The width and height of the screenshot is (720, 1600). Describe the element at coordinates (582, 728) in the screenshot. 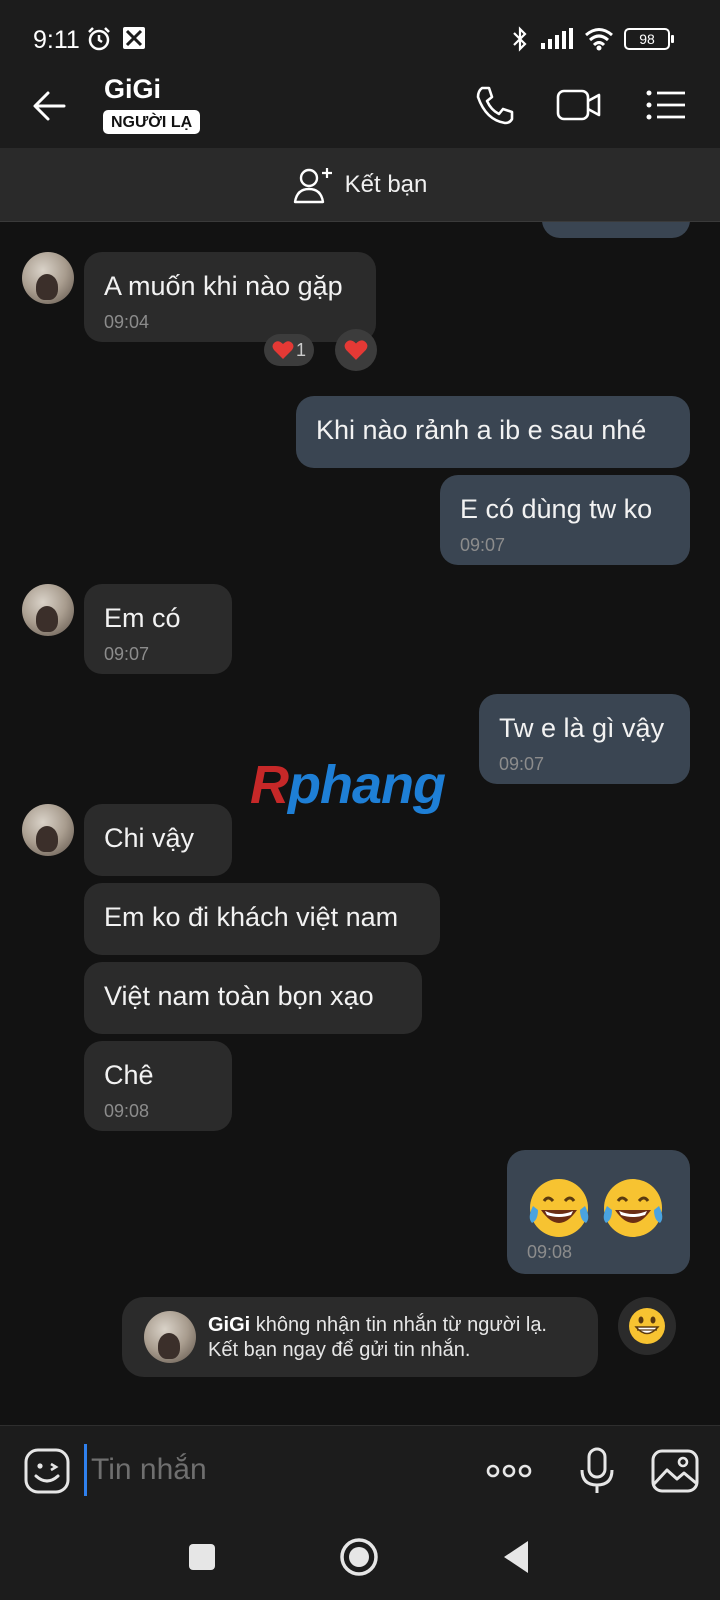

I see `message-text: Tw e là gì vậy` at that location.